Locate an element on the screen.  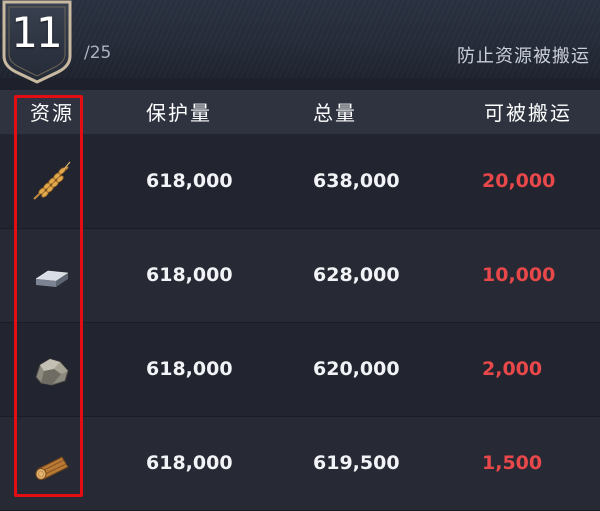
movable-amount: 2,000 is located at coordinates (512, 369).